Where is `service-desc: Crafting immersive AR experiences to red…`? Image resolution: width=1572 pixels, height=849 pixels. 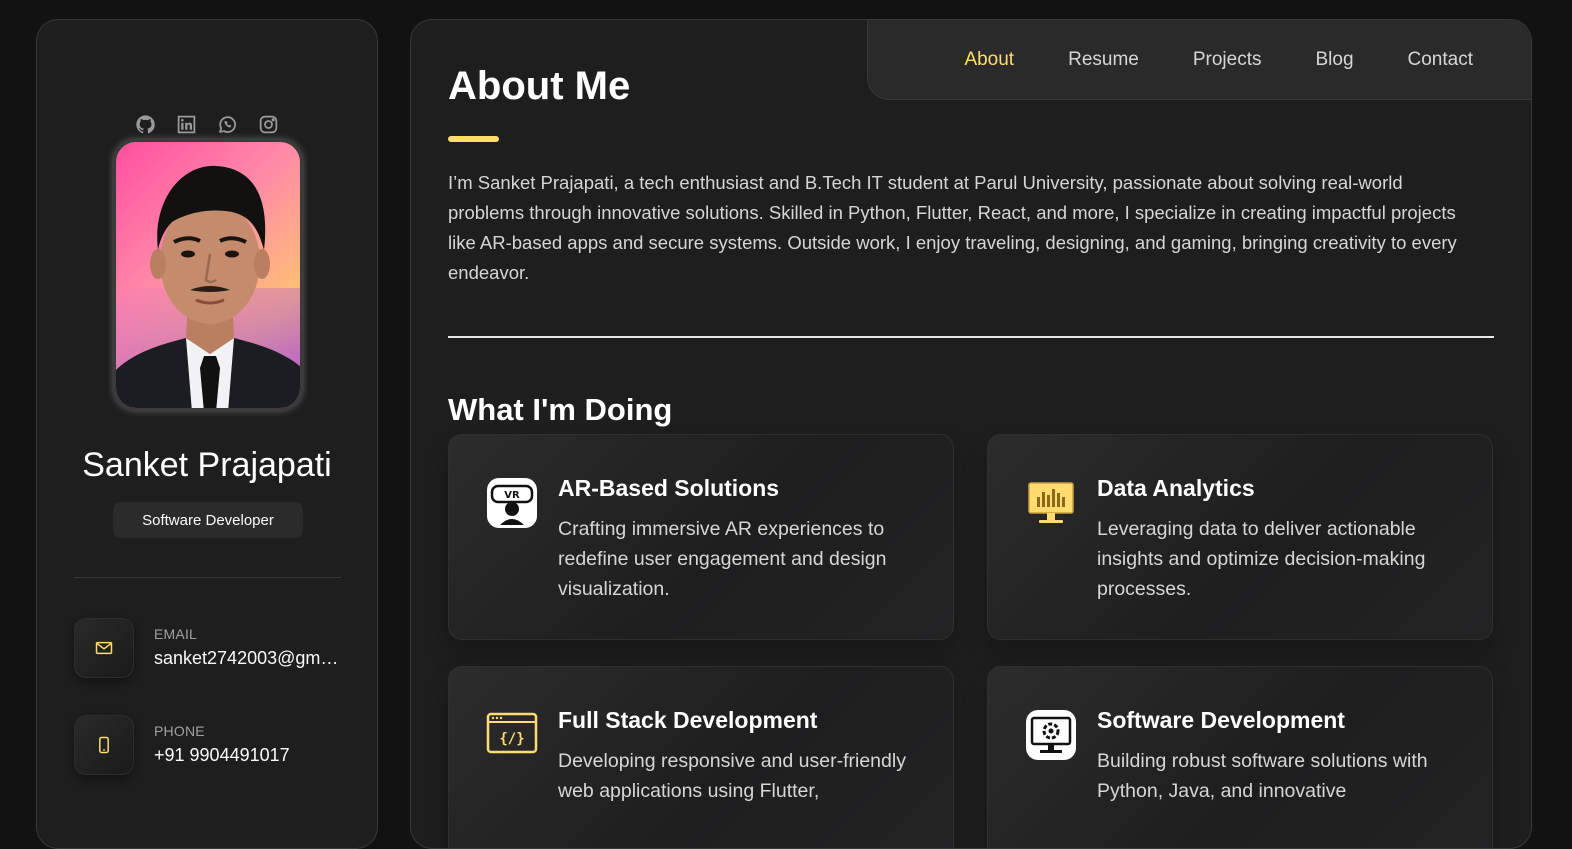
service-desc: Crafting immersive AR experiences to red… is located at coordinates (722, 559).